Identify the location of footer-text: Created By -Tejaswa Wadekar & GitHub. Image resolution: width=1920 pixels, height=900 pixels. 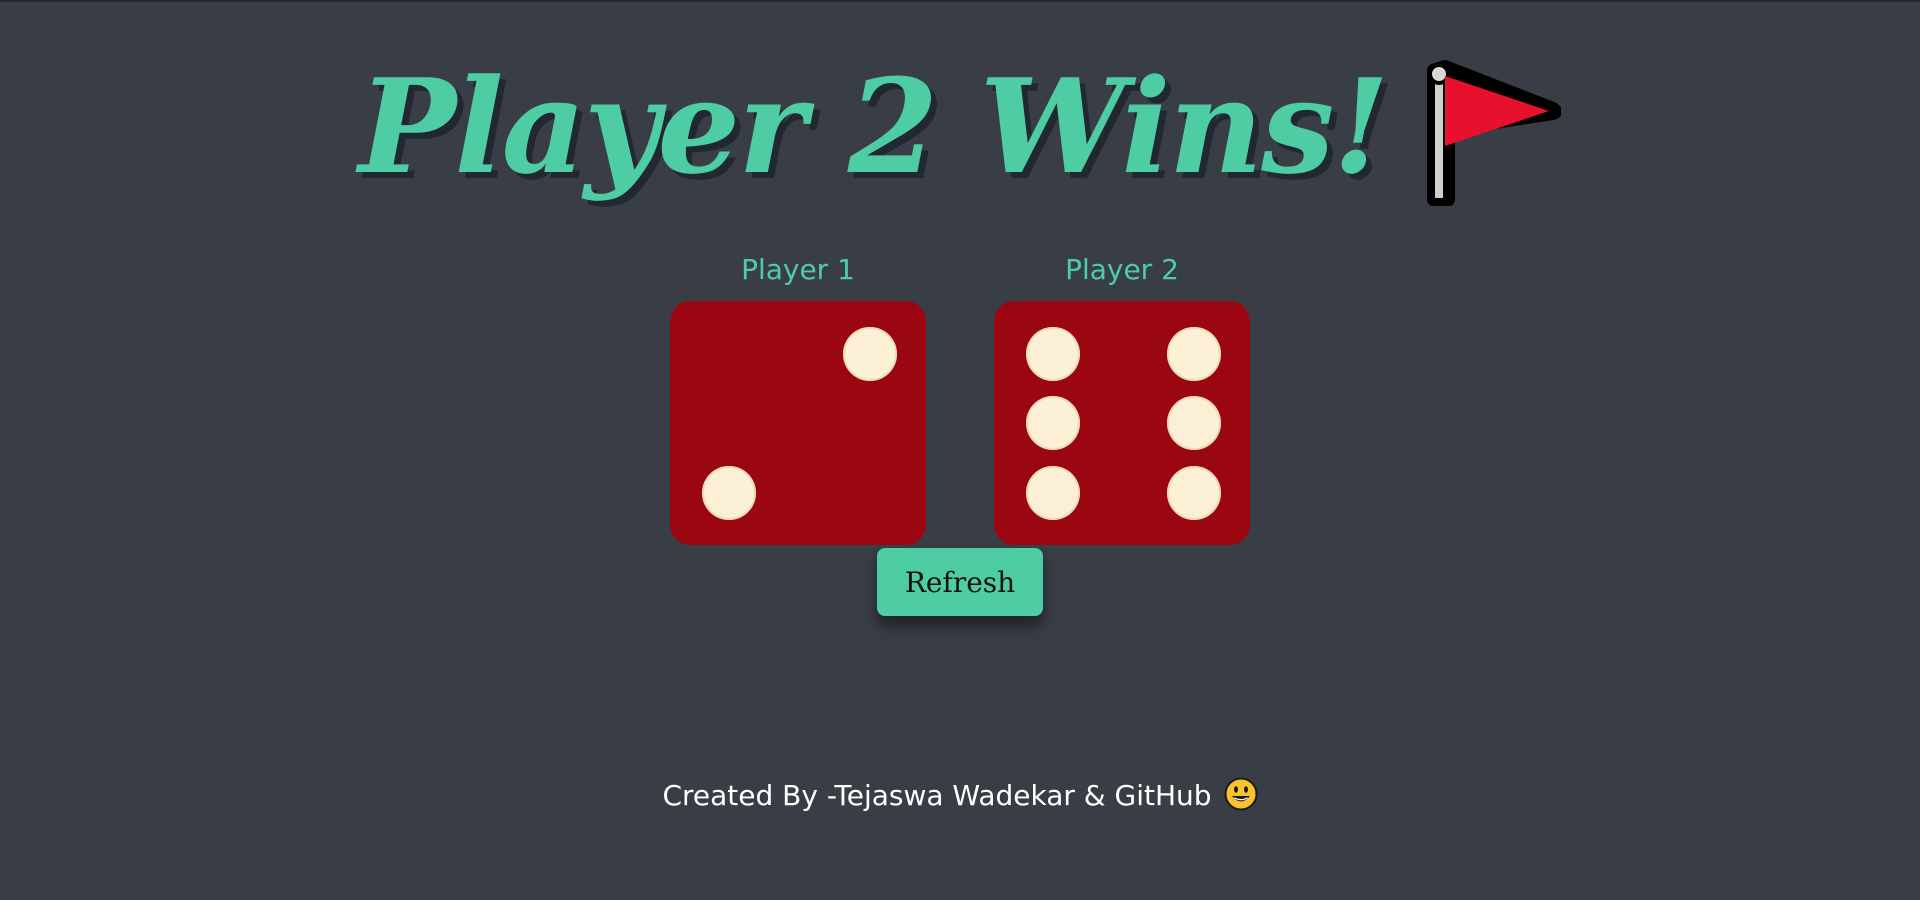
(937, 795).